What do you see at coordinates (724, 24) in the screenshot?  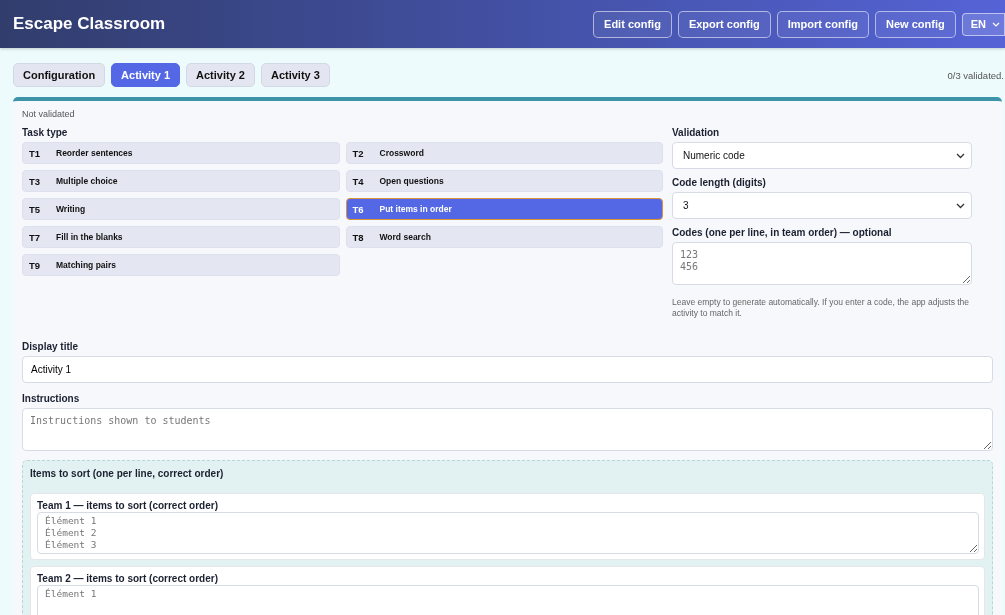 I see `header-button: Export config` at bounding box center [724, 24].